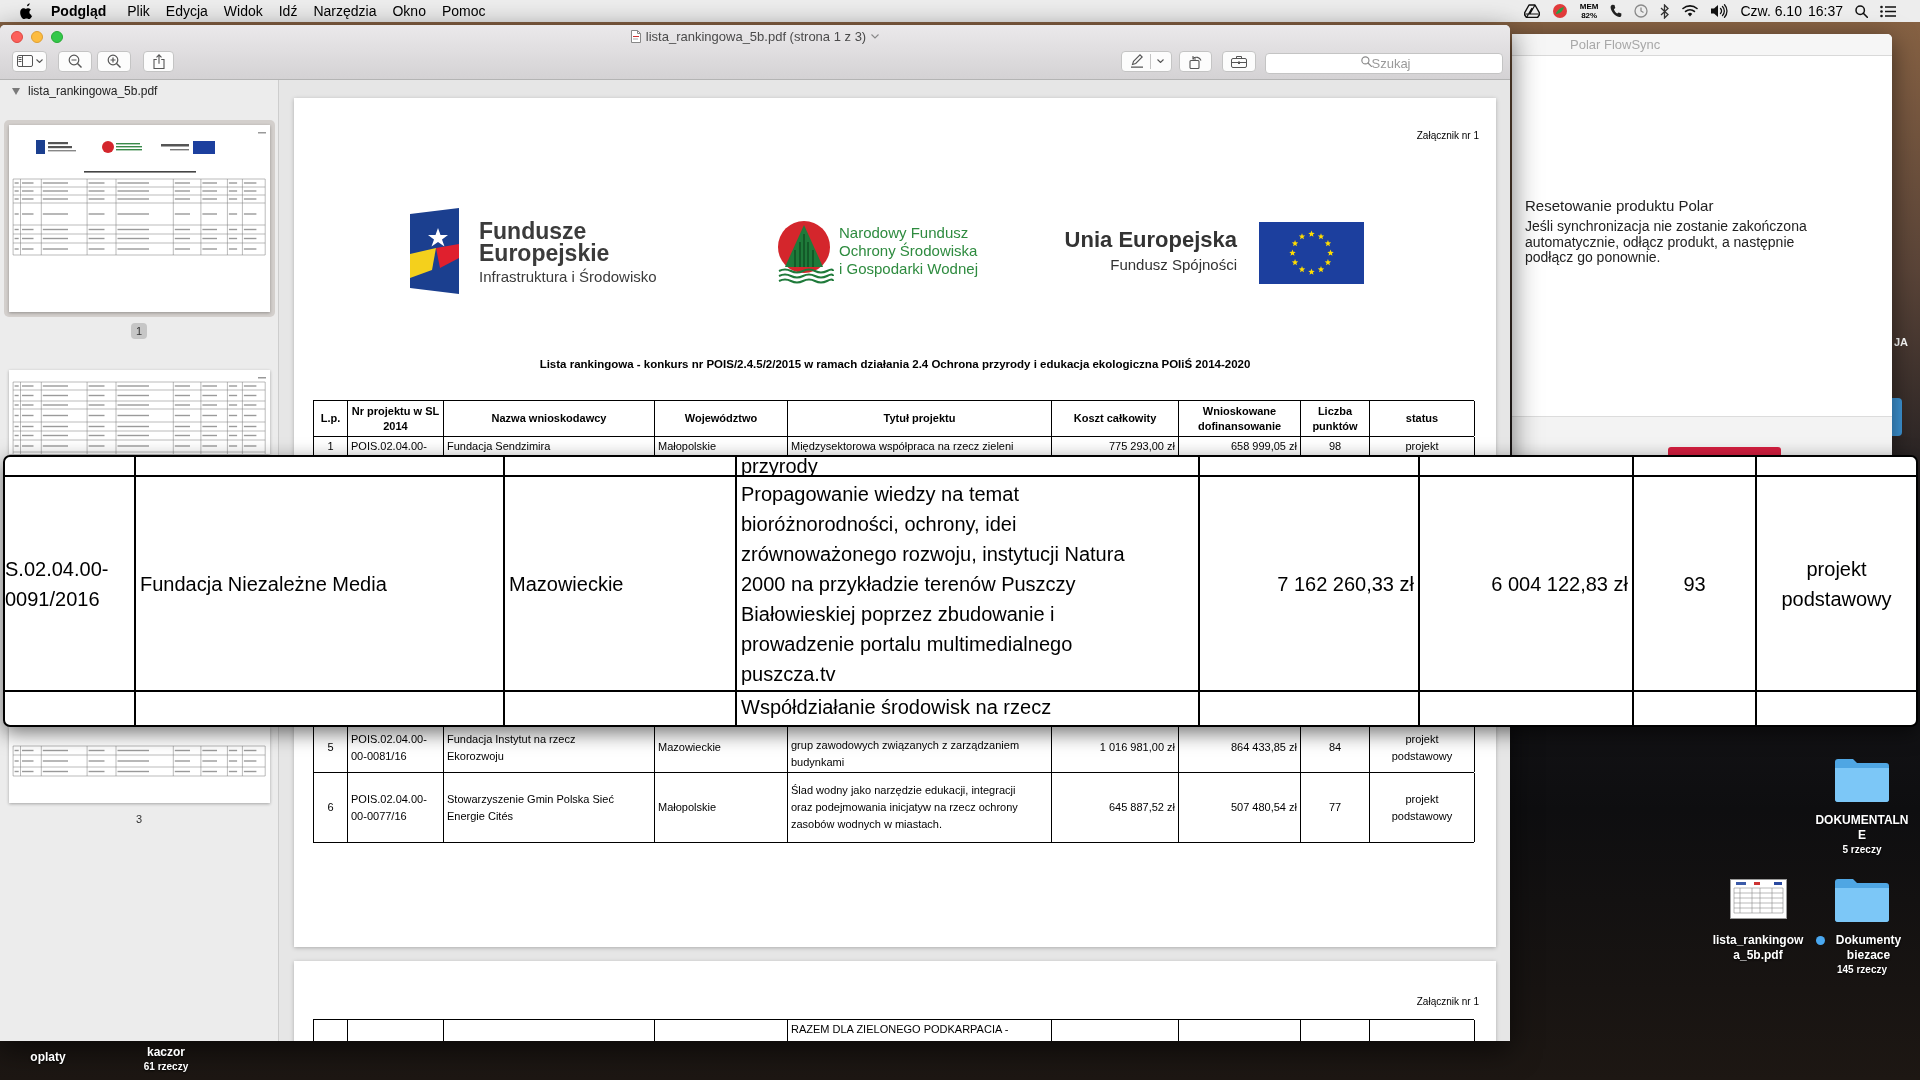  What do you see at coordinates (1559, 11) in the screenshot?
I see `circle-badge-icon` at bounding box center [1559, 11].